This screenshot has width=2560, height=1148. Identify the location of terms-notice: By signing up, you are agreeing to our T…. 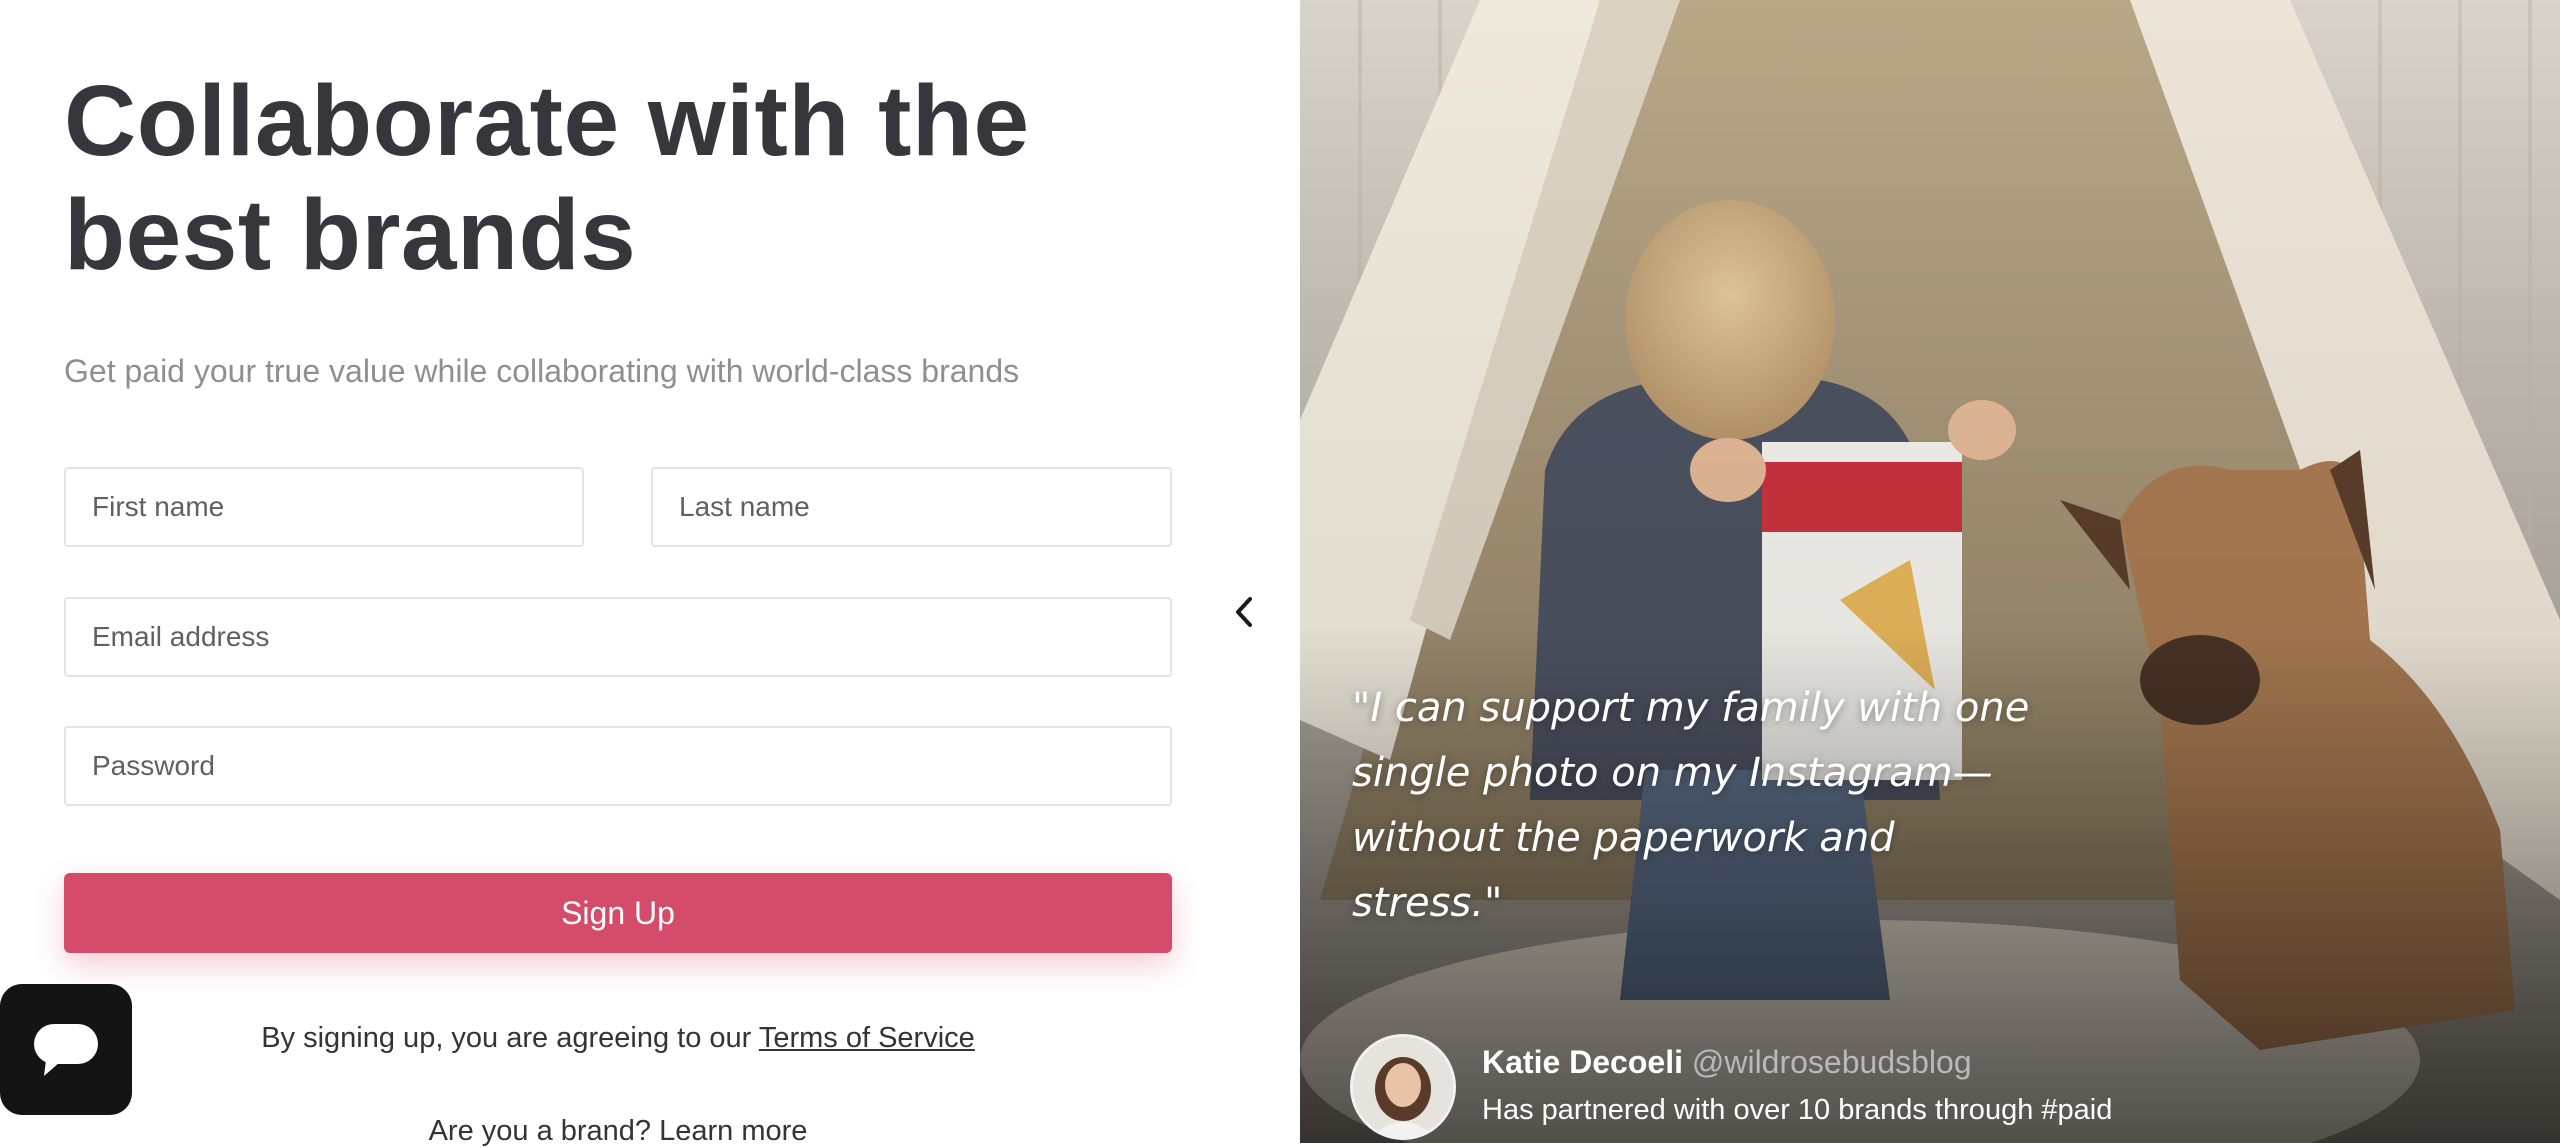
(618, 1038).